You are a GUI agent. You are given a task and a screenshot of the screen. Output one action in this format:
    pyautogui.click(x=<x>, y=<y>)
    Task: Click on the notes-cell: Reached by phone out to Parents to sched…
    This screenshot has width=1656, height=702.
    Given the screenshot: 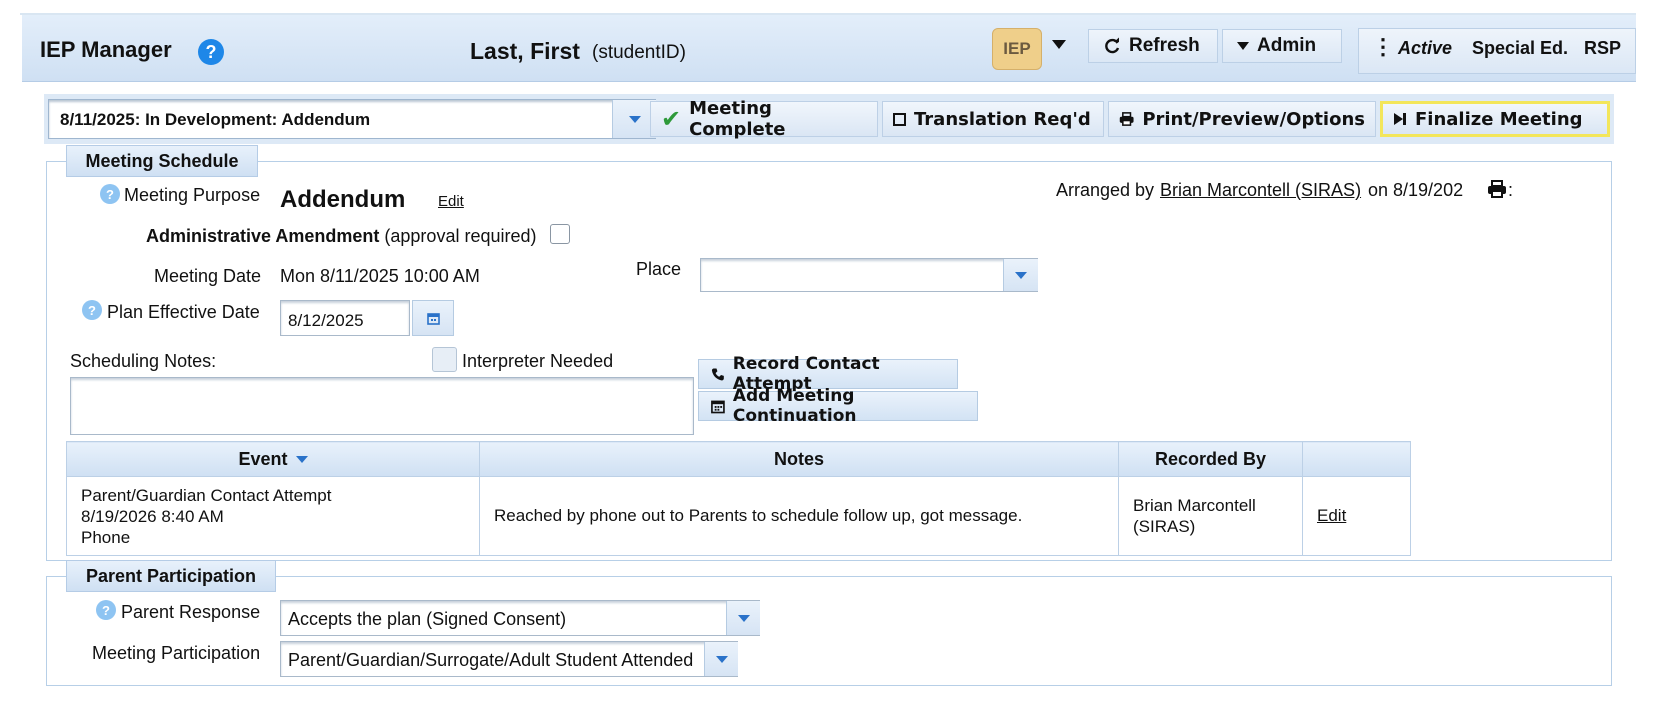 What is the action you would take?
    pyautogui.click(x=799, y=516)
    